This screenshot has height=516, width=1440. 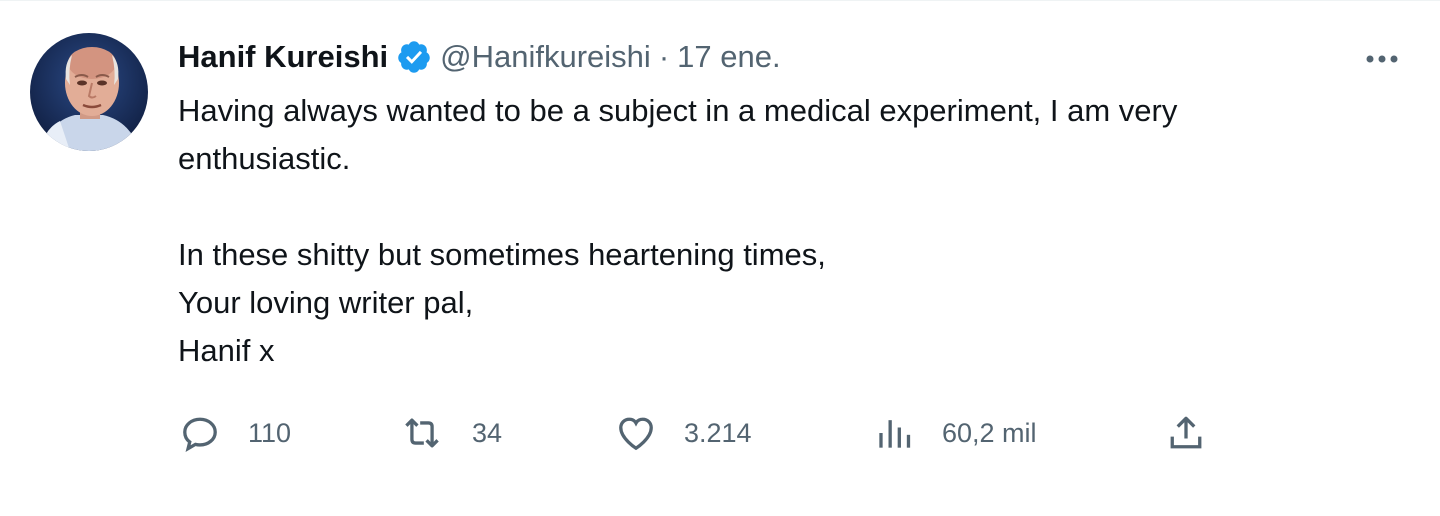 I want to click on tweet-timestamp: 17 ene., so click(x=728, y=57).